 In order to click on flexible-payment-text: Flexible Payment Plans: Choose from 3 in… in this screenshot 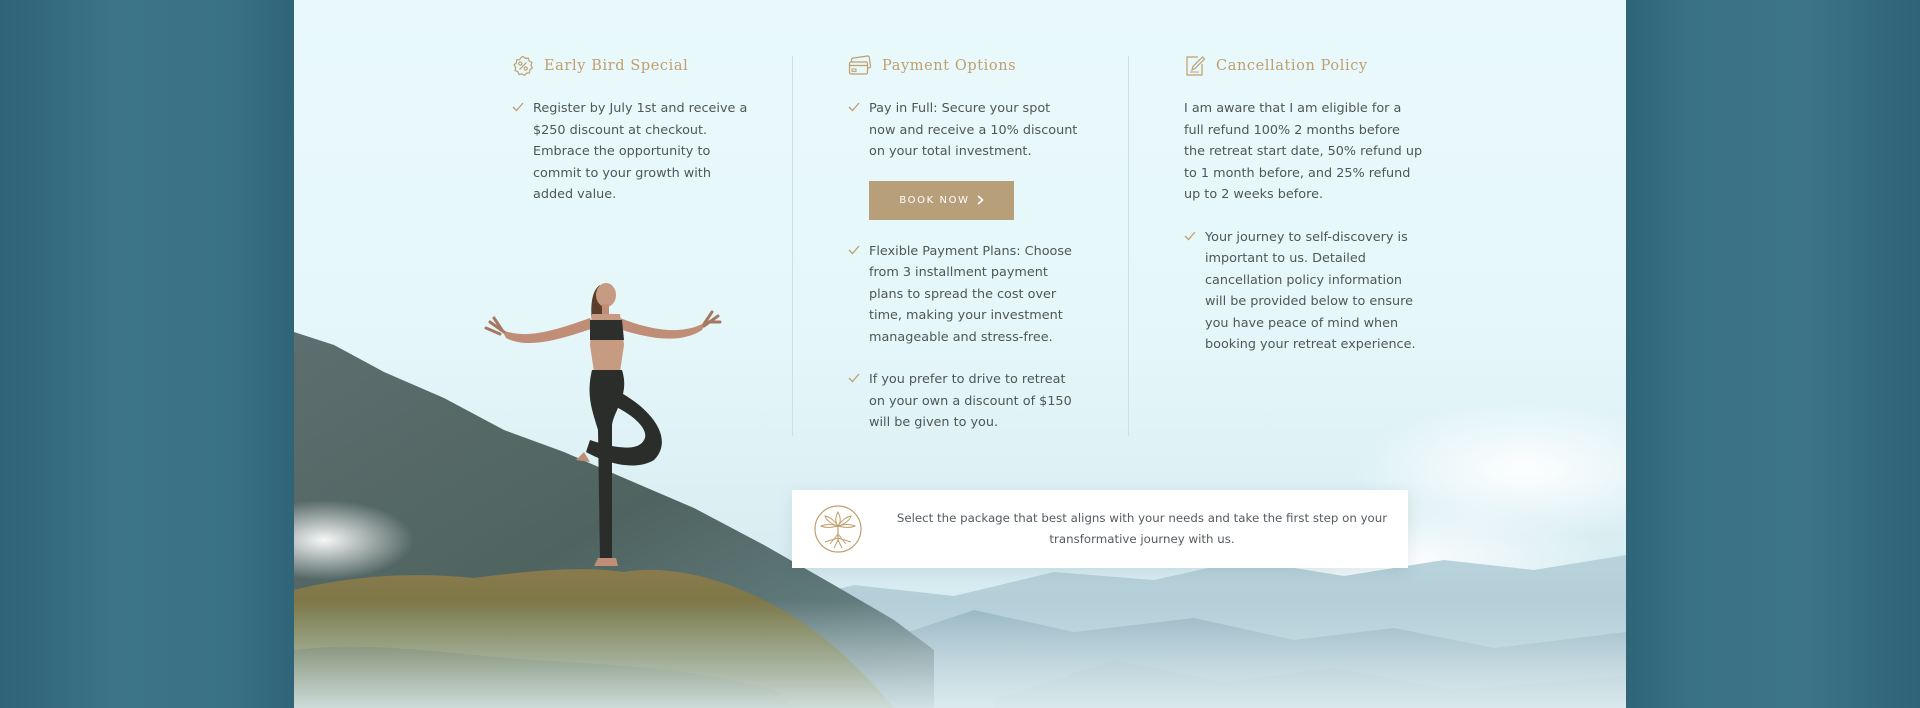, I will do `click(970, 294)`.